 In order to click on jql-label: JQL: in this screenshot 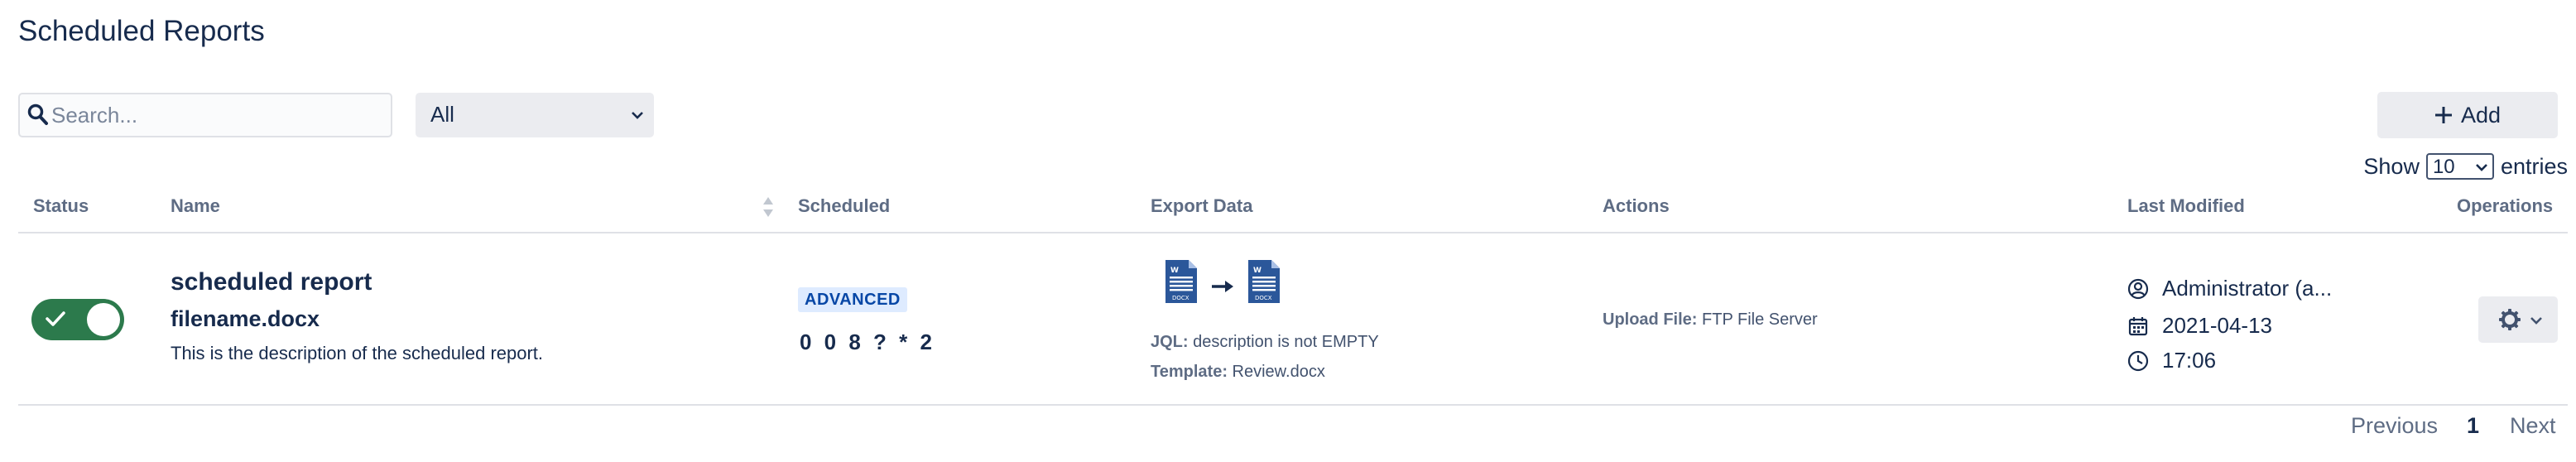, I will do `click(1170, 342)`.